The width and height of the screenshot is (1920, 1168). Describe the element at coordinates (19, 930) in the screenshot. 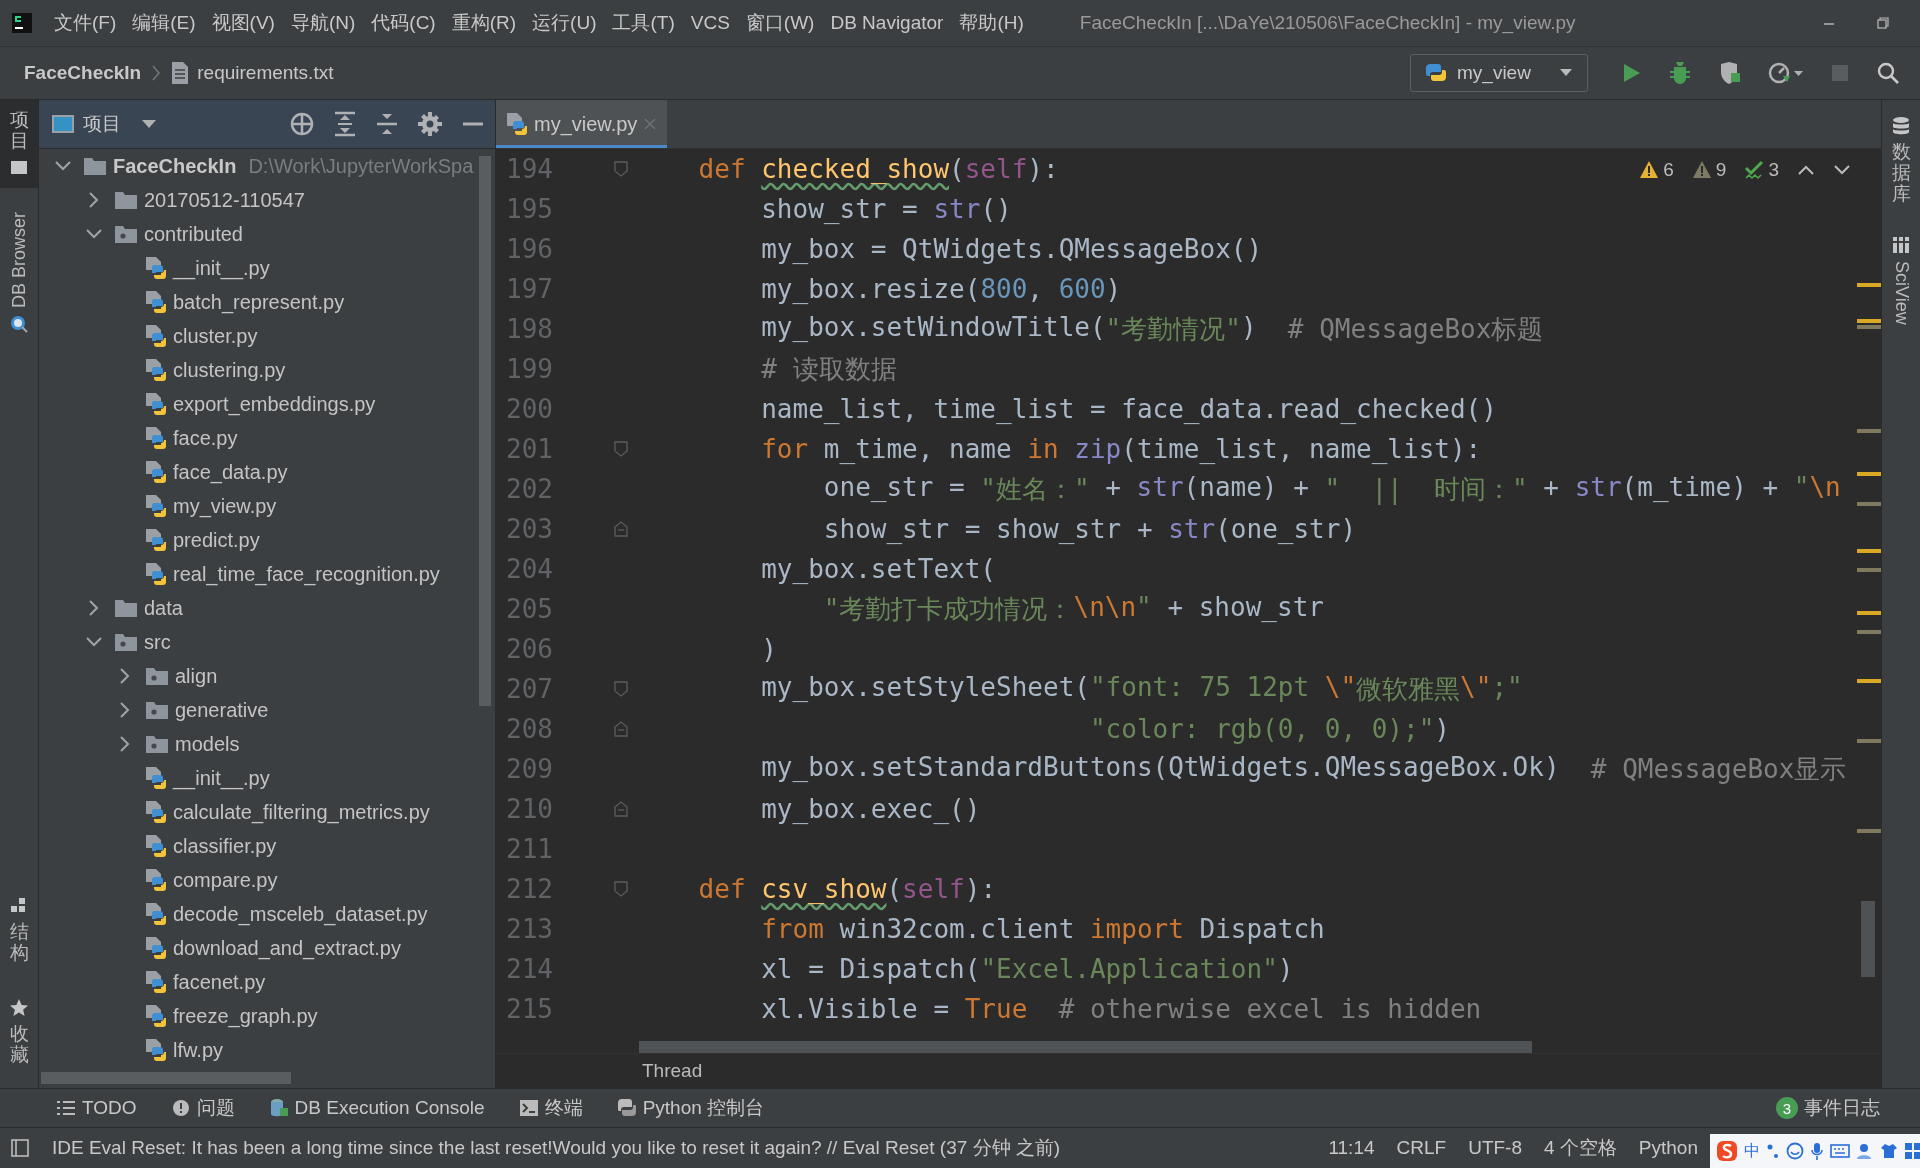

I see `tool-window-tab: 结构` at that location.